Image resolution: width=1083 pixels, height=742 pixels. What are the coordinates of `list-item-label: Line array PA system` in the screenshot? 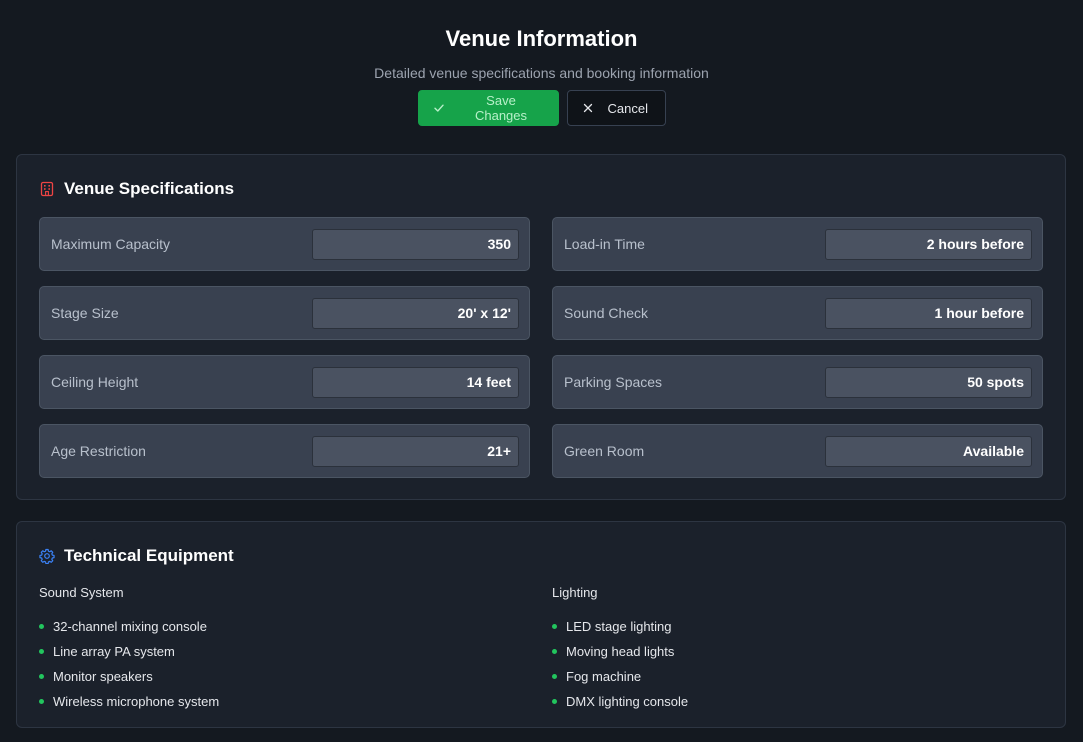 It's located at (114, 651).